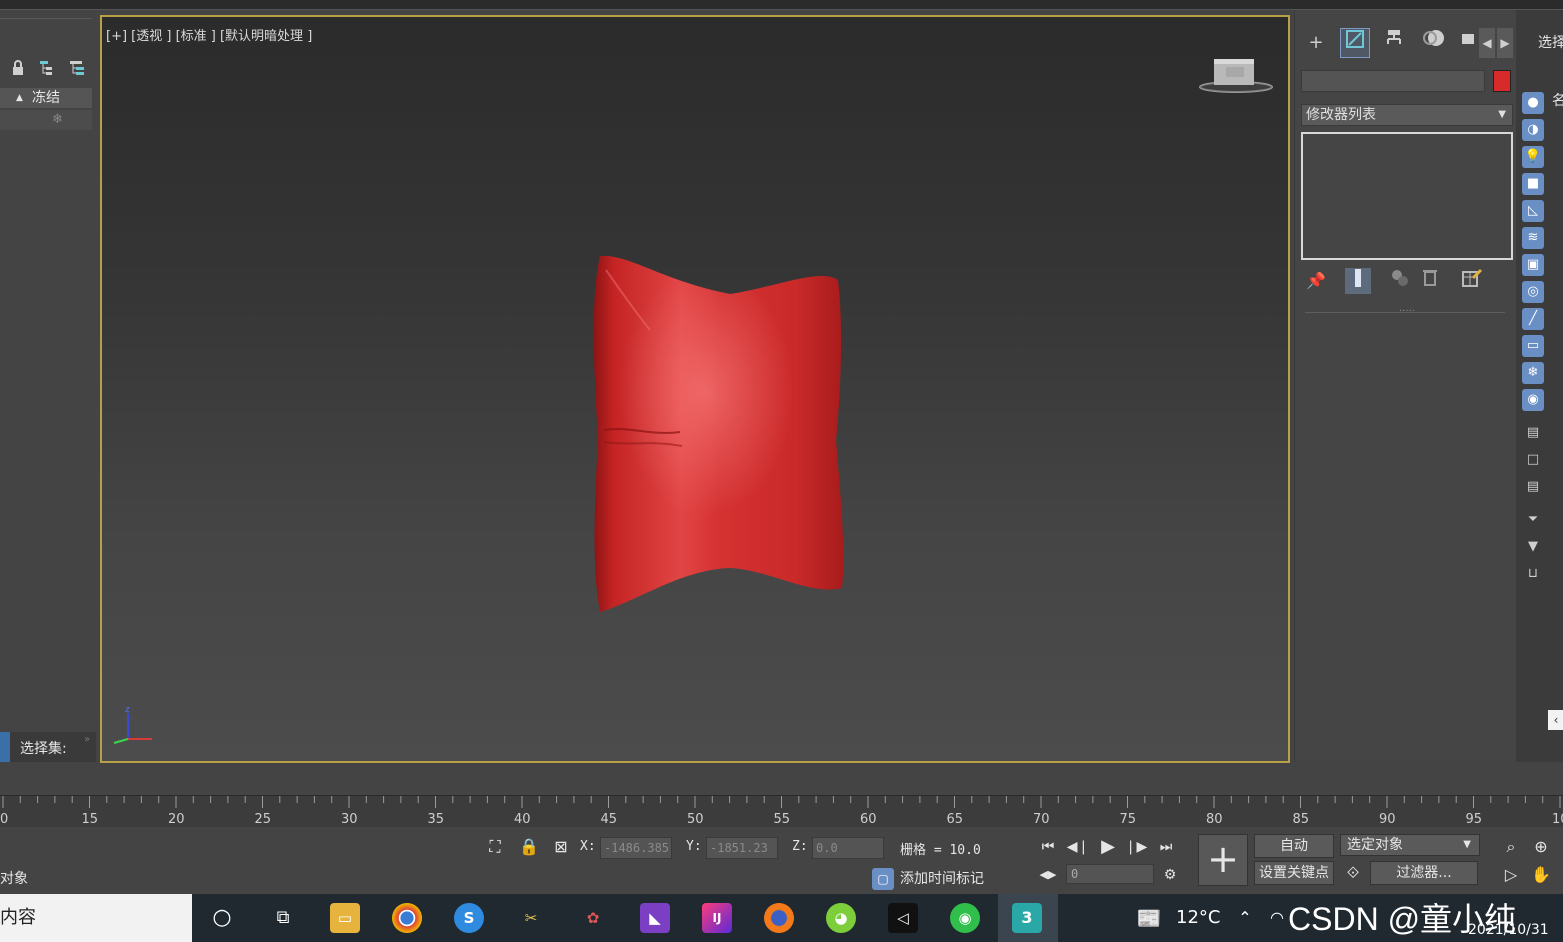  What do you see at coordinates (1166, 847) in the screenshot?
I see `go-to-end-icon: ⏭` at bounding box center [1166, 847].